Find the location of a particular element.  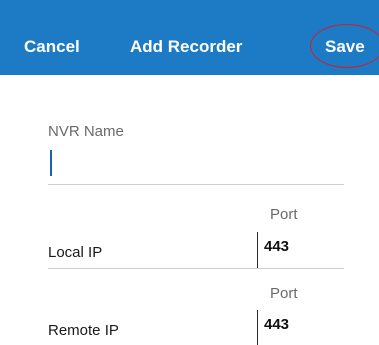

local-ip-underline is located at coordinates (196, 268).